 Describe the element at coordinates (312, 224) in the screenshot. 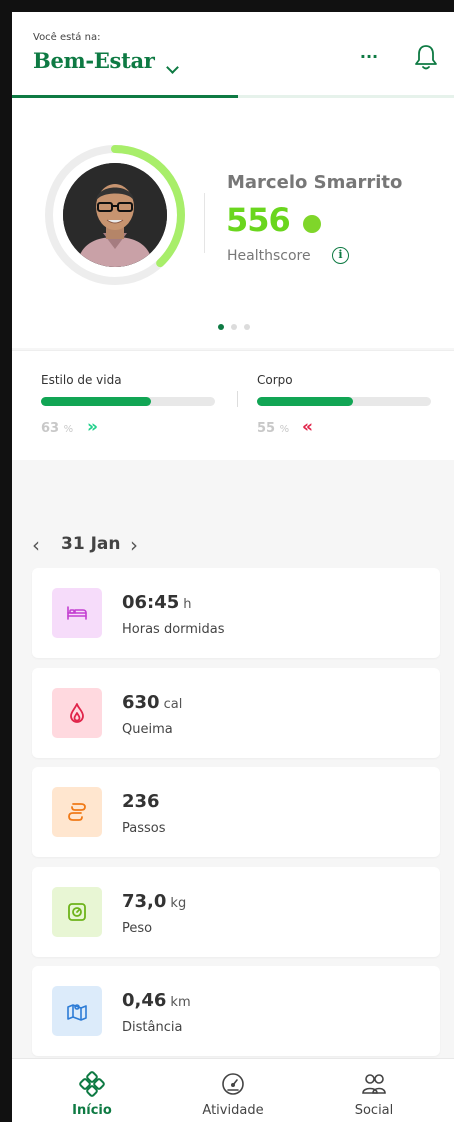

I see `smiley-icon` at that location.